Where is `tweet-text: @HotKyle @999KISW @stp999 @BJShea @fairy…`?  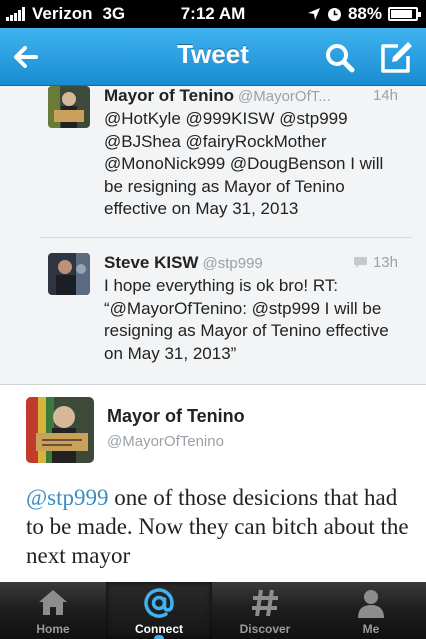
tweet-text: @HotKyle @999KISW @stp999 @BJShea @fairy… is located at coordinates (244, 163).